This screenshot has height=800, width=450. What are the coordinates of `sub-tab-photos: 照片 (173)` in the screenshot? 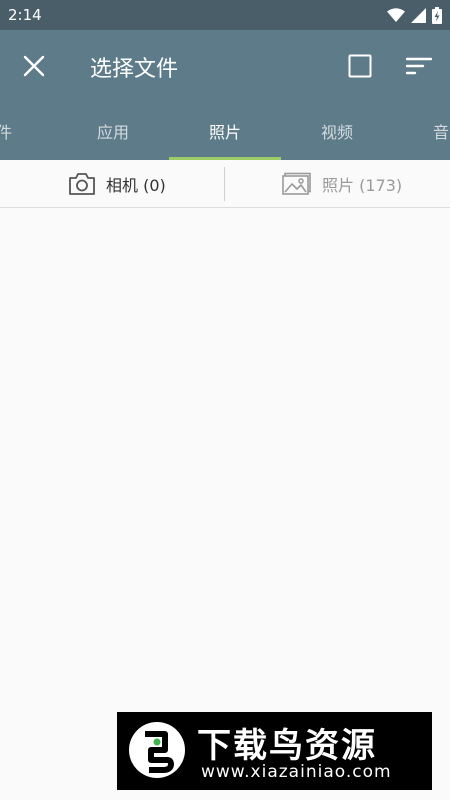 It's located at (342, 183).